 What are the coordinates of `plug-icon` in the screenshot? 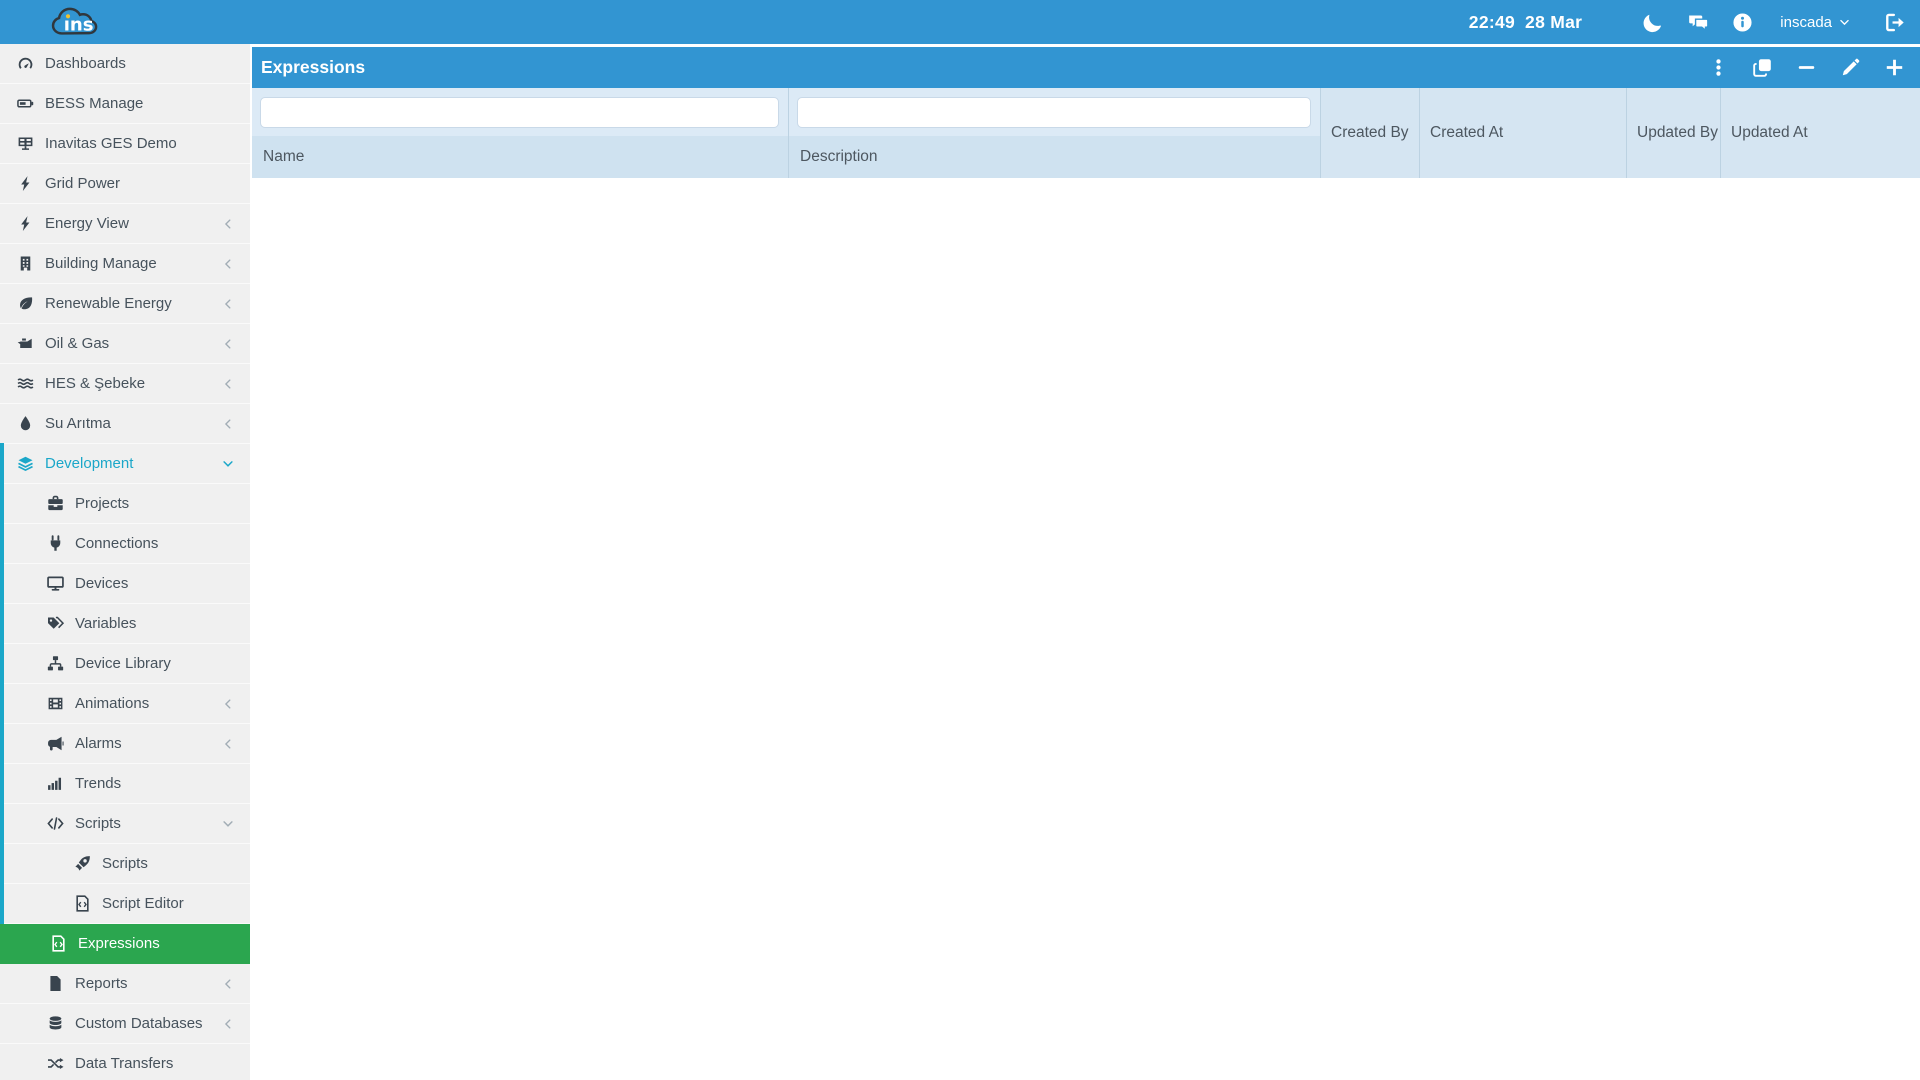 It's located at (55, 543).